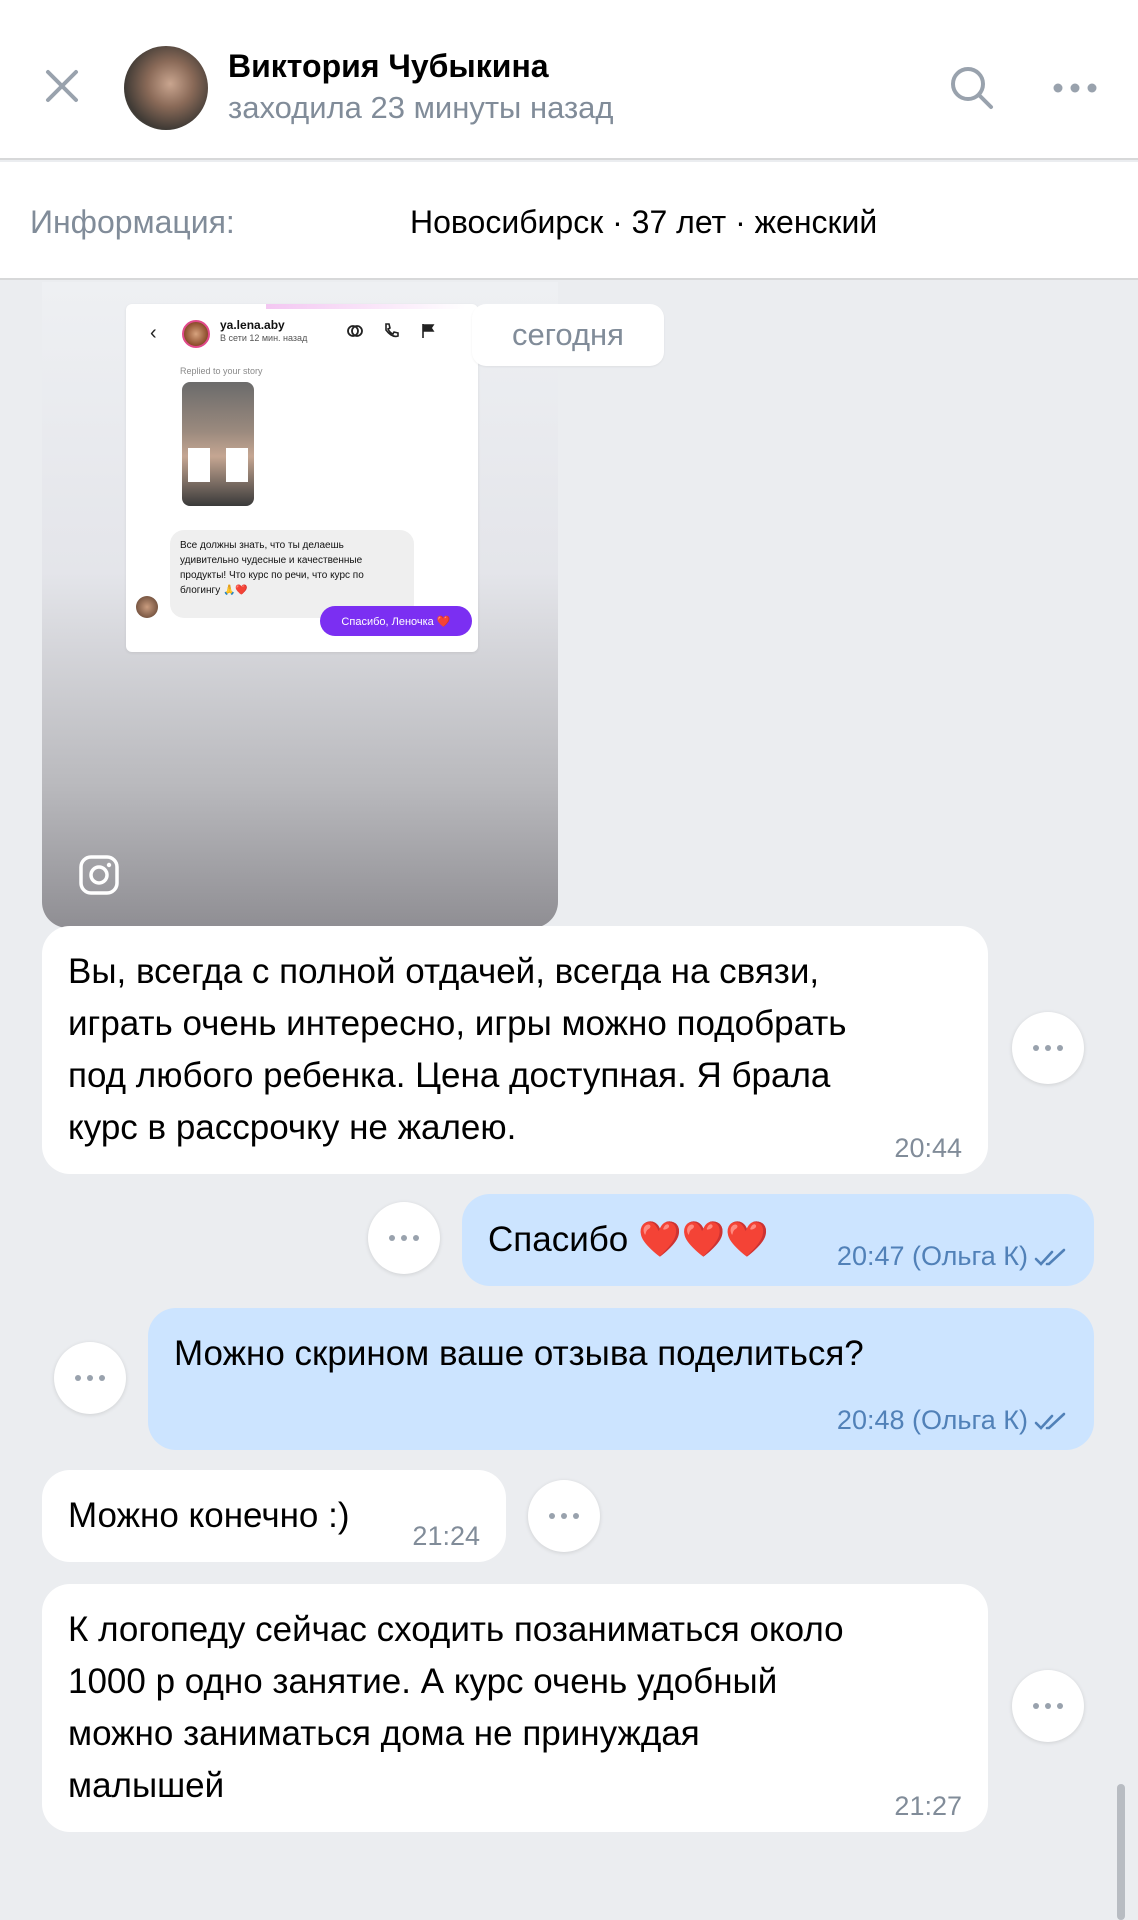  I want to click on phone-icon, so click(392, 330).